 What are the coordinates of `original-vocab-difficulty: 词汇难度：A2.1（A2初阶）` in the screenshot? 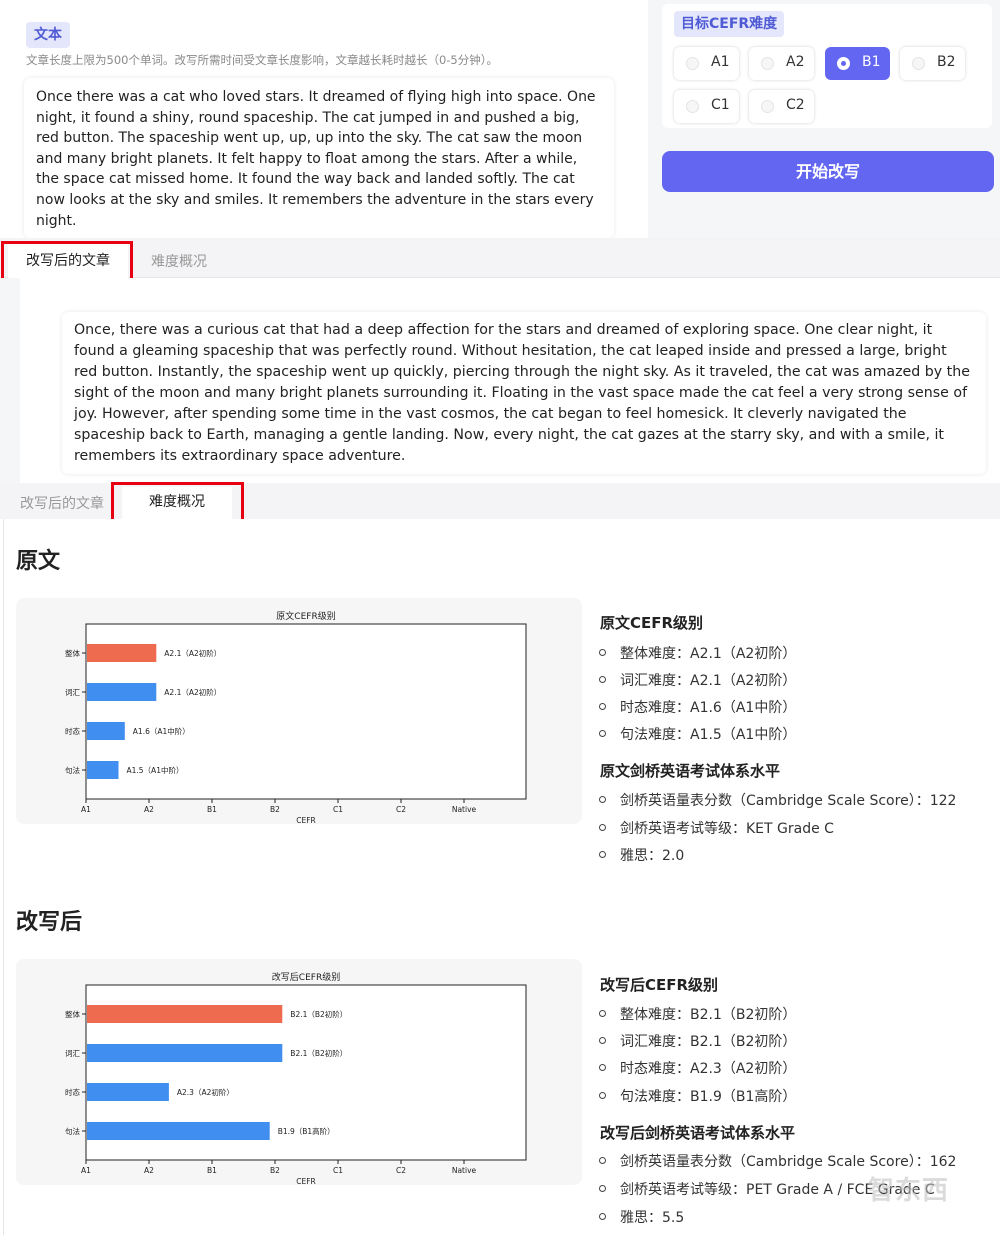 It's located at (697, 680).